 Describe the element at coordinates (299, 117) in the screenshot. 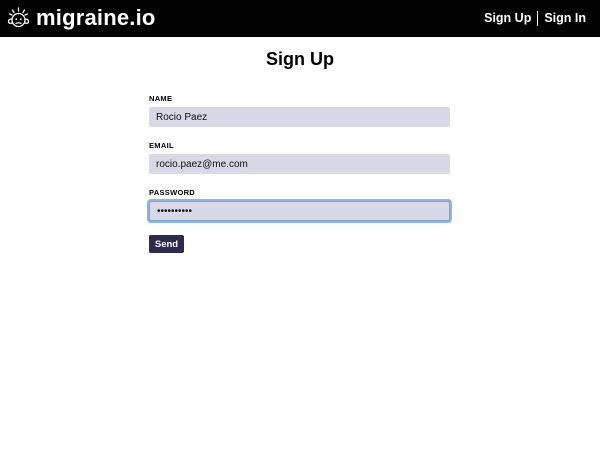

I see `name-input` at that location.